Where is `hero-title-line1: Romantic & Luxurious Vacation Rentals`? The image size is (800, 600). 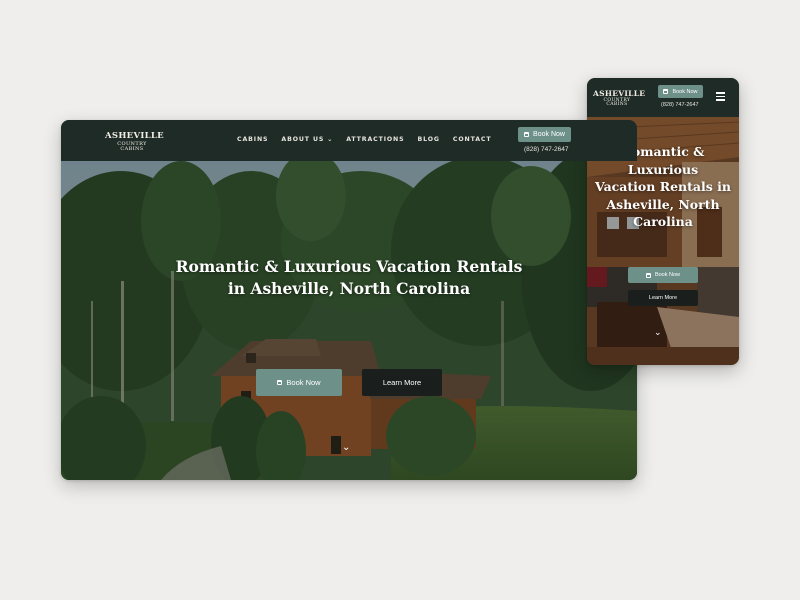 hero-title-line1: Romantic & Luxurious Vacation Rentals is located at coordinates (349, 266).